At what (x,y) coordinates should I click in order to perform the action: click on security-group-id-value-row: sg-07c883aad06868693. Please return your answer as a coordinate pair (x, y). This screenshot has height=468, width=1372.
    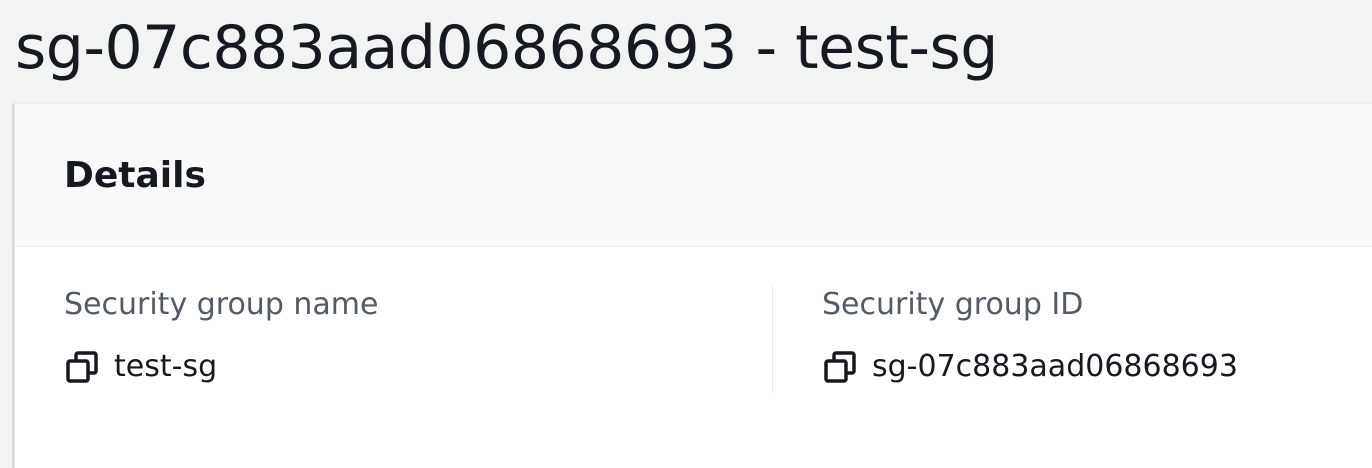
    Looking at the image, I should click on (1097, 367).